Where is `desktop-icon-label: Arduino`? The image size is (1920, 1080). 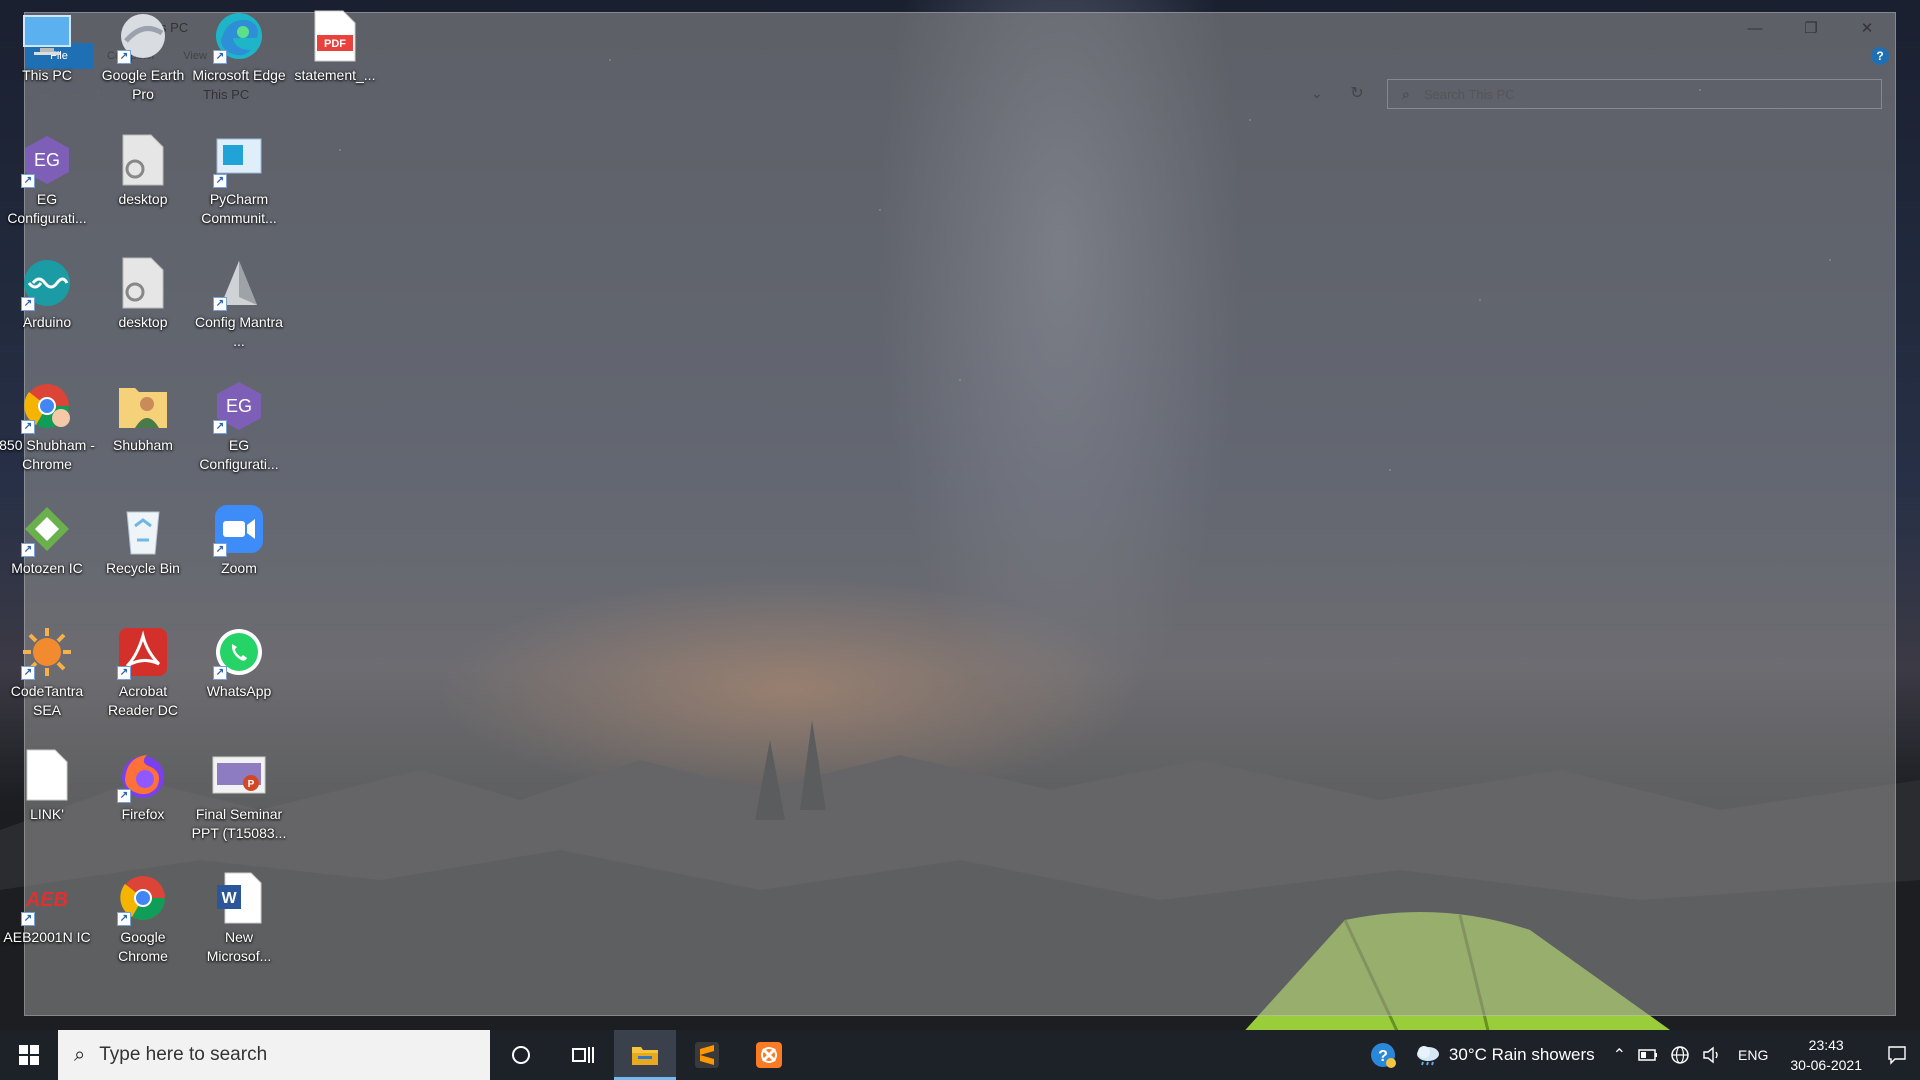
desktop-icon-label: Arduino is located at coordinates (47, 322).